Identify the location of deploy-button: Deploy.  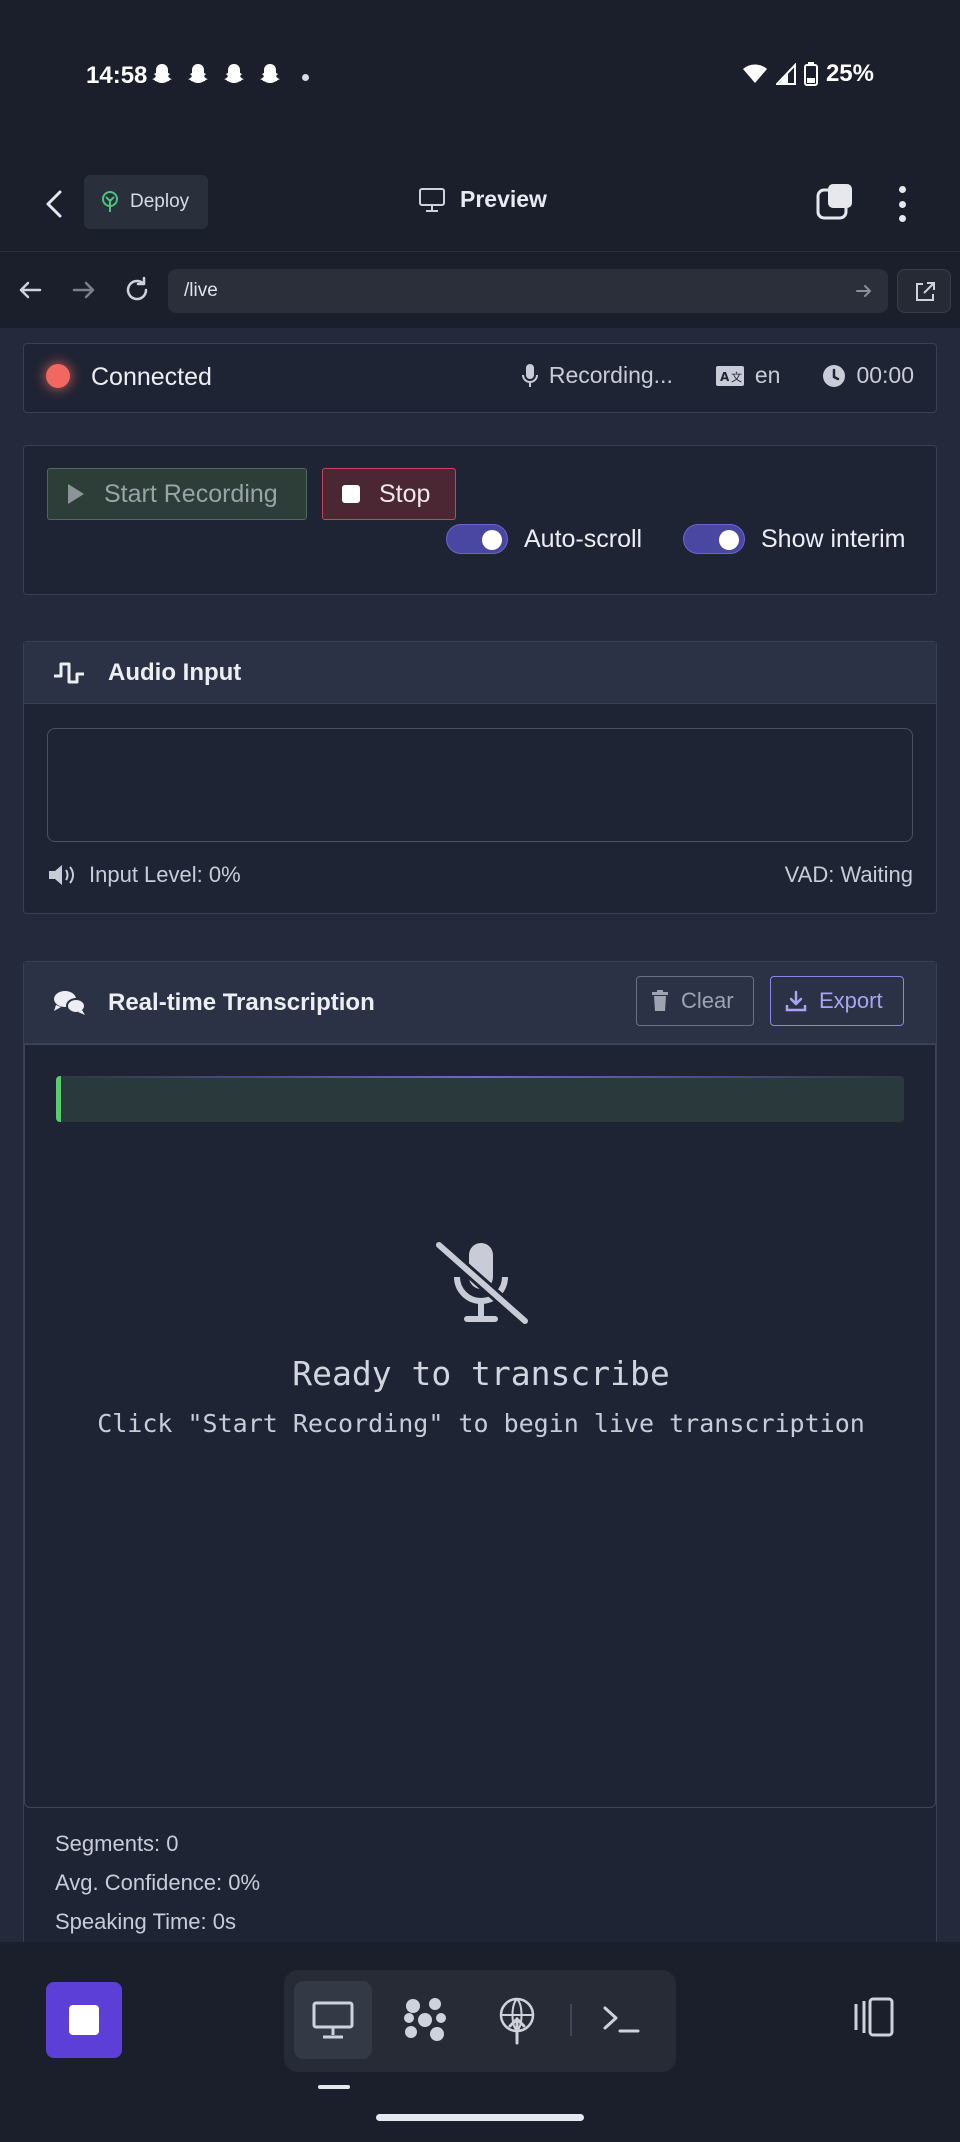
(146, 202).